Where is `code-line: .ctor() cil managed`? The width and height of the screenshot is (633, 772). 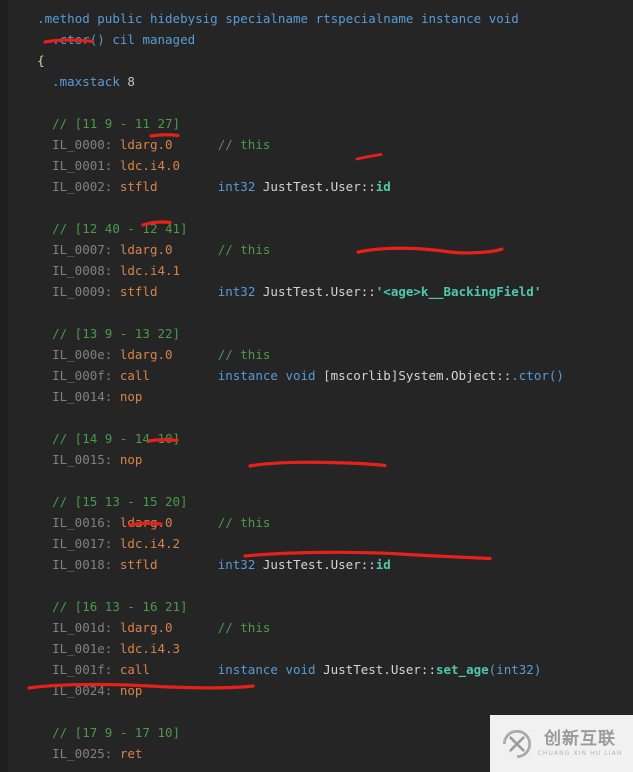
code-line: .ctor() cil managed is located at coordinates (316, 39).